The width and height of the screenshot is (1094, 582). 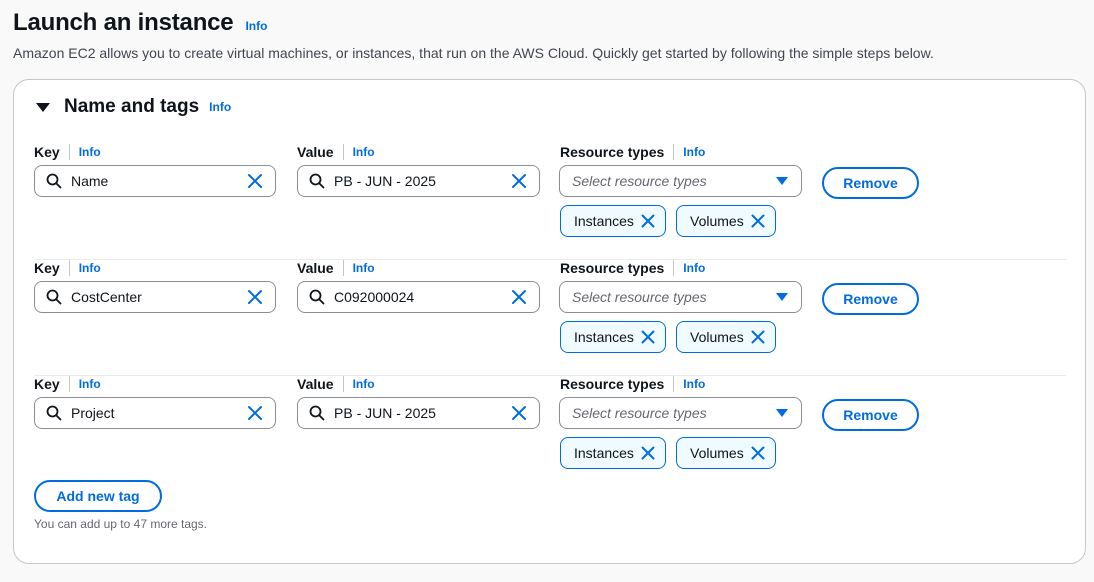 I want to click on value-input-value: C092000024, so click(x=374, y=297).